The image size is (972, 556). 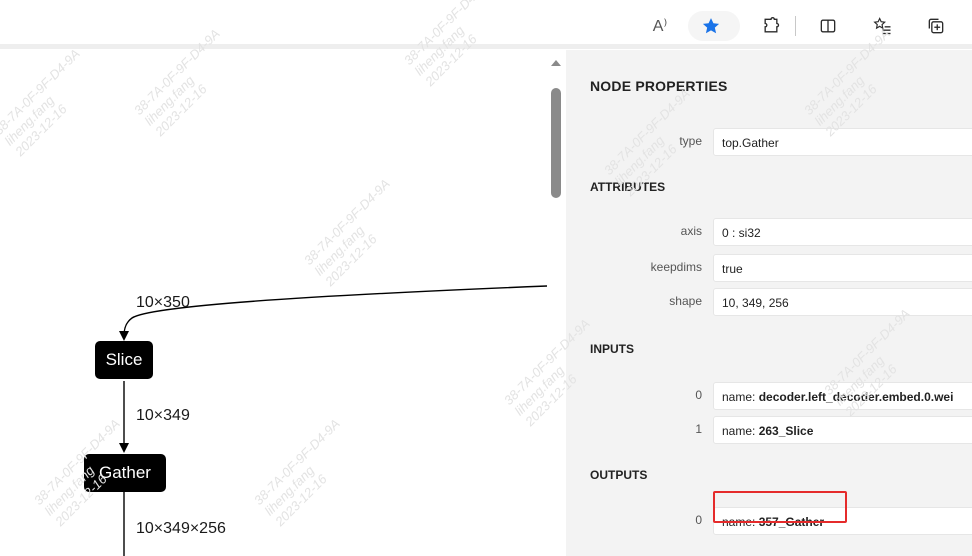 I want to click on attribute-row: axis 0 : si32, so click(x=769, y=232).